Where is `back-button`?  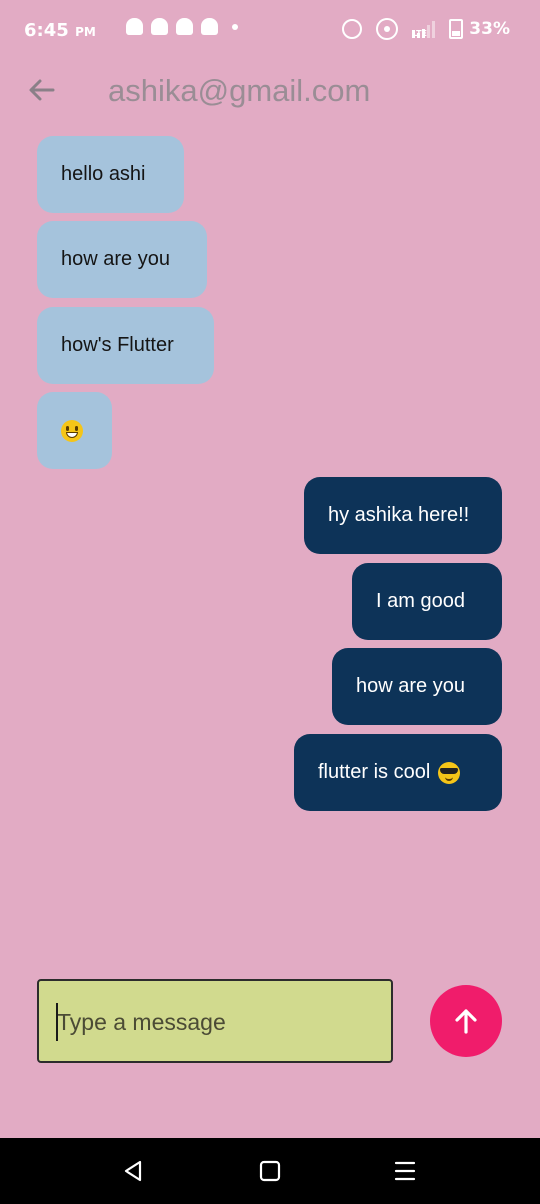
back-button is located at coordinates (42, 90).